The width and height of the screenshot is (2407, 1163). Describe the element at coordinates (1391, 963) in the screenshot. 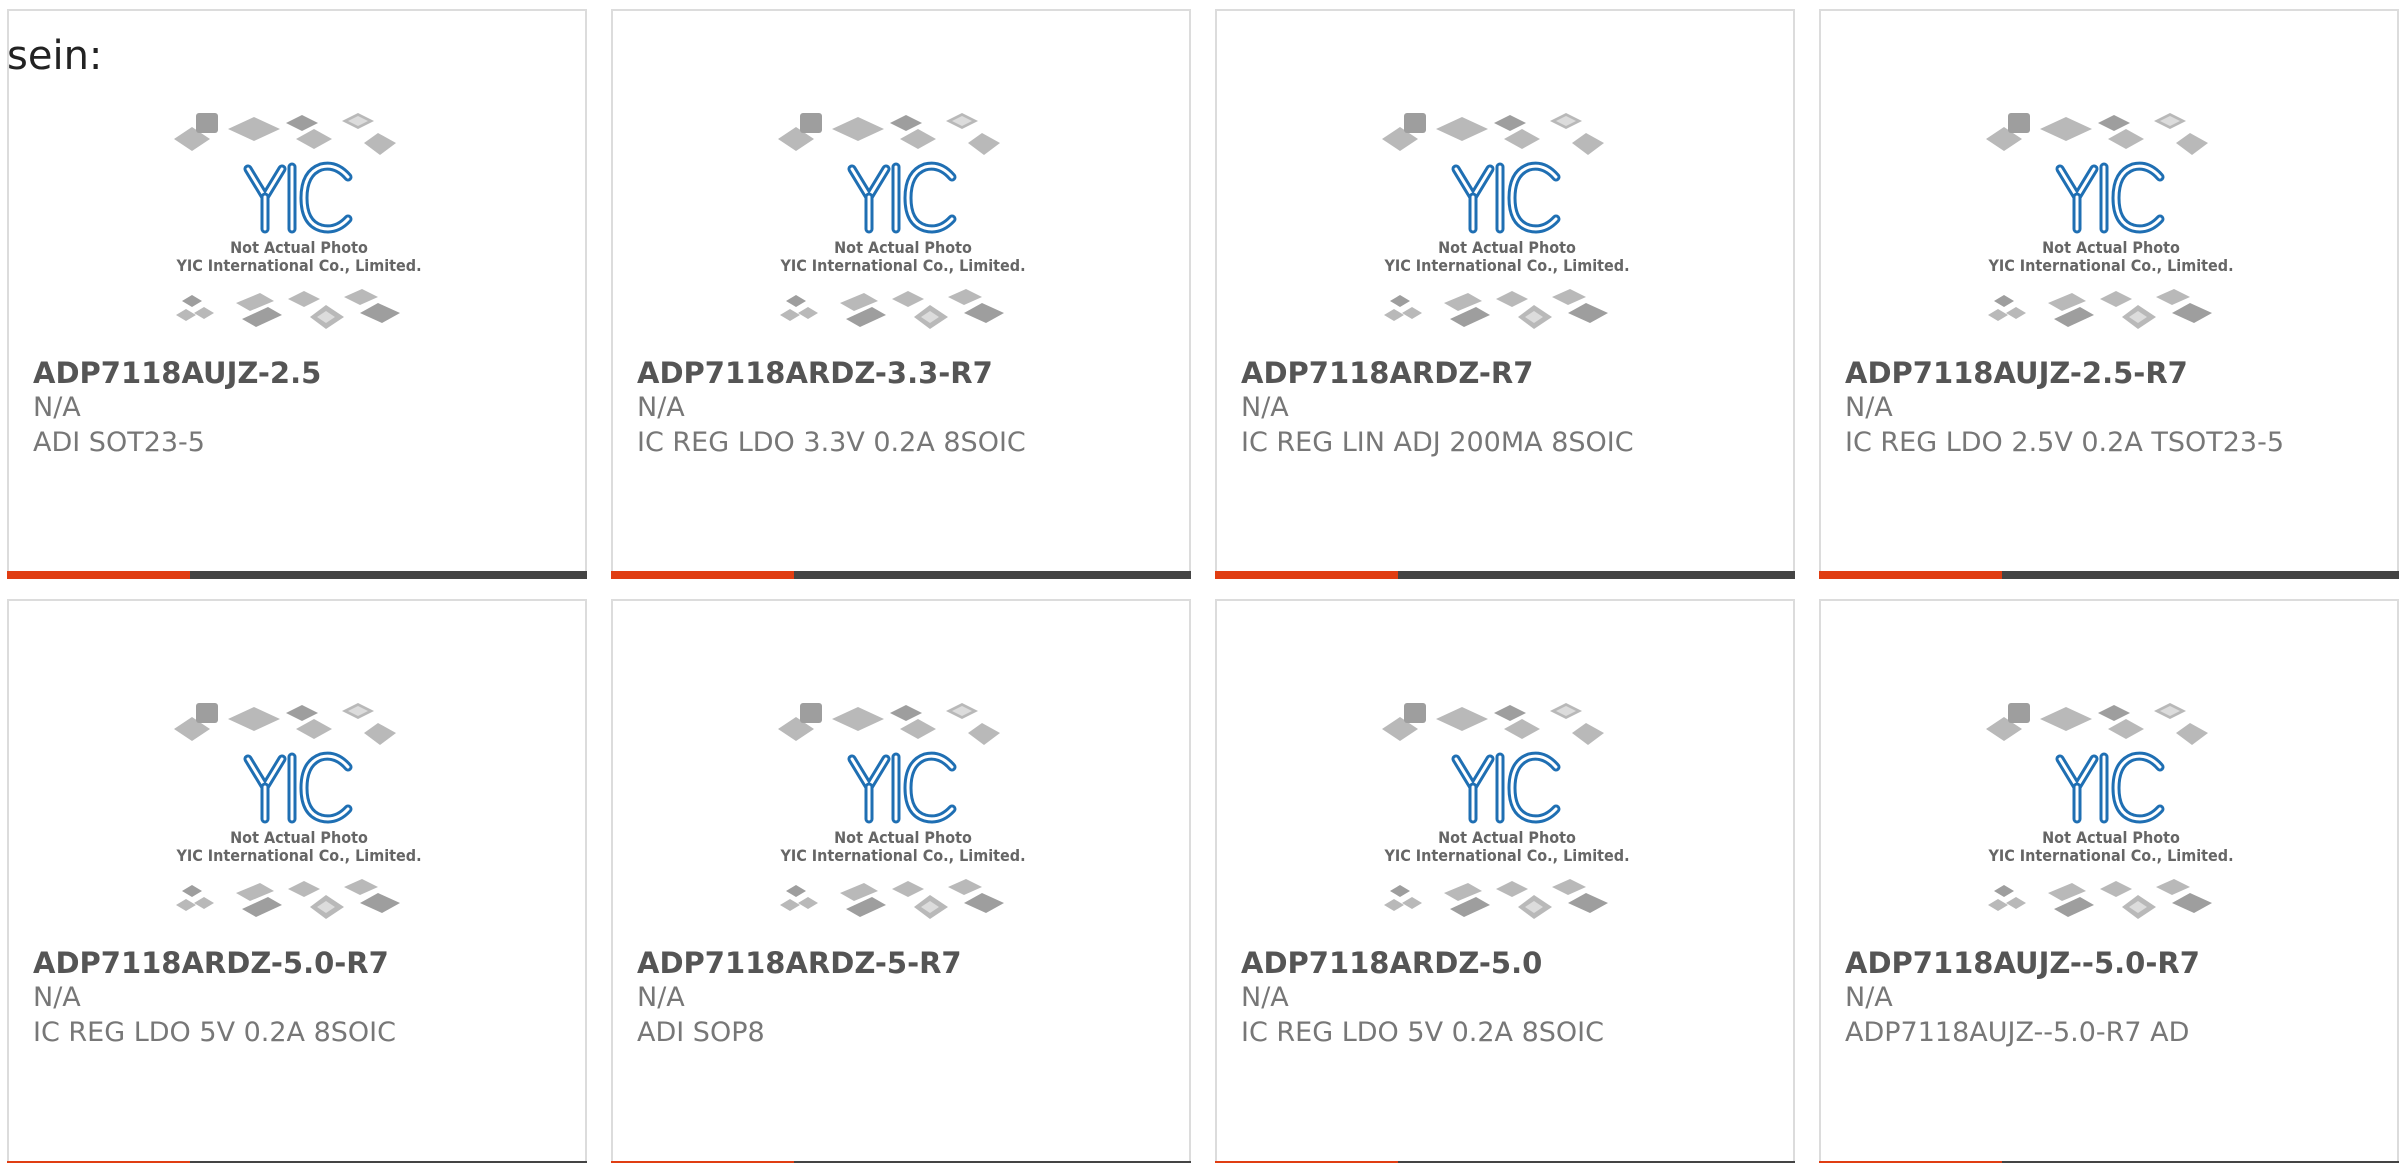

I see `part-number: ADP7118ARDZ-5.0` at that location.